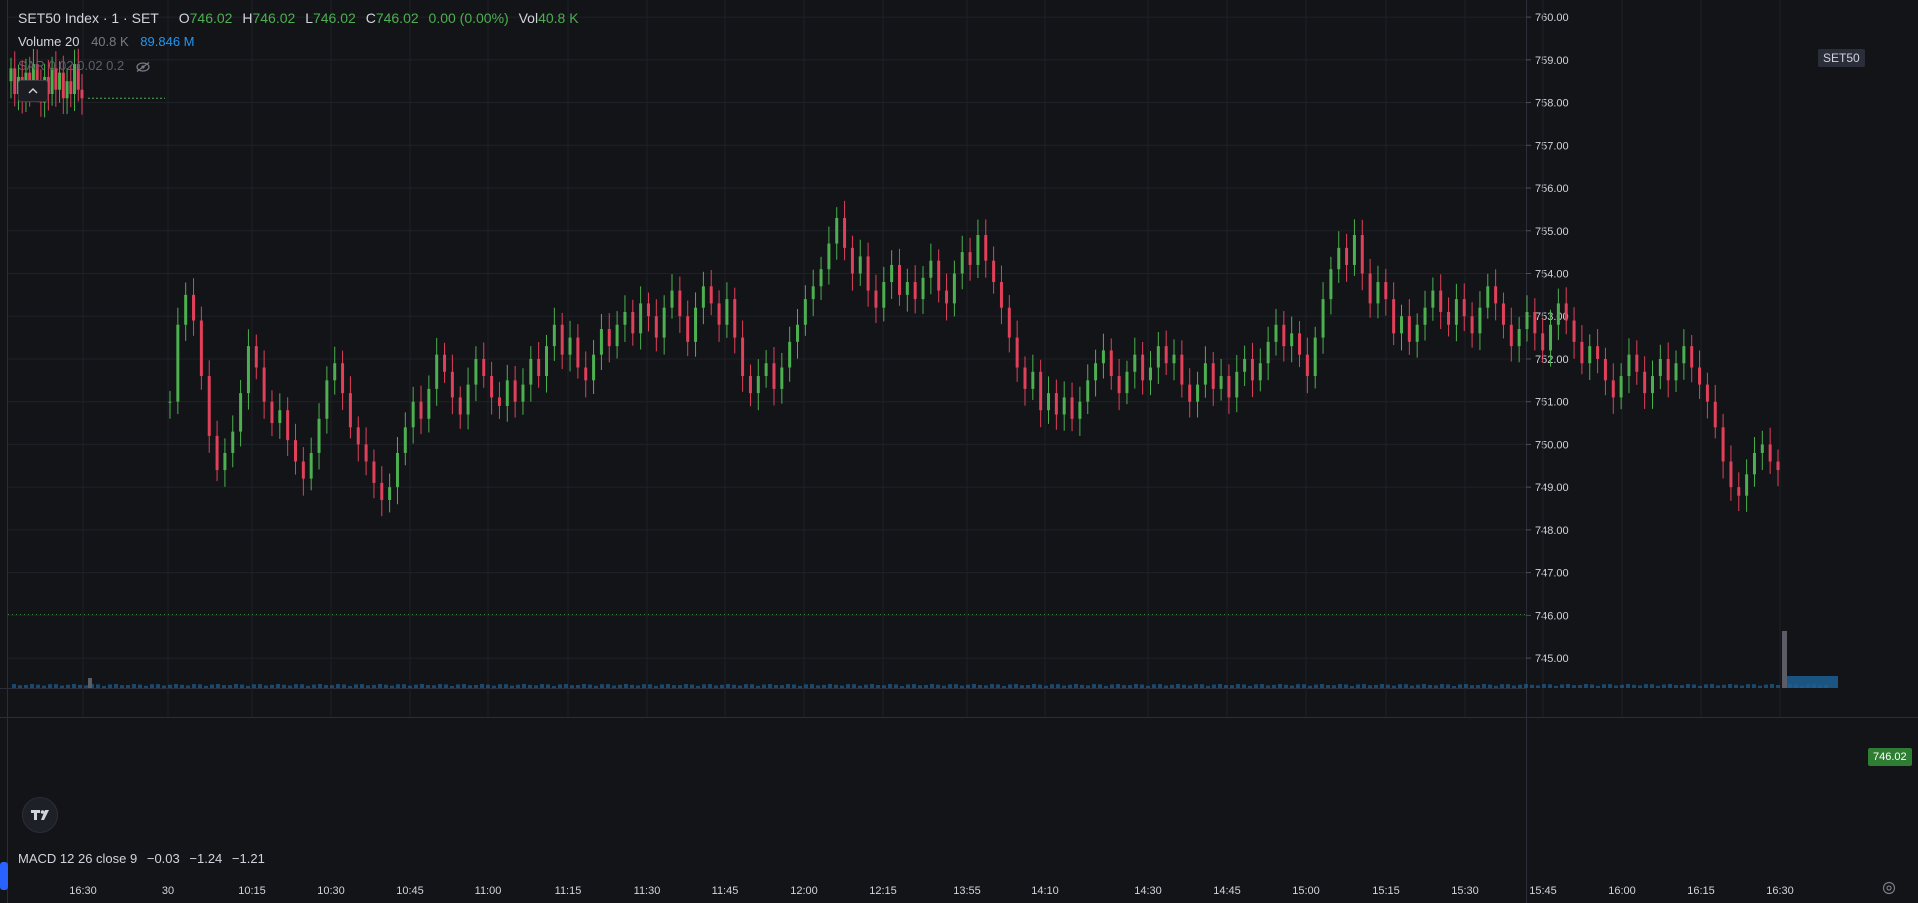  I want to click on macd-legend: MACD 12 26 close 9 −0.03 −1.24 −1.21, so click(141, 858).